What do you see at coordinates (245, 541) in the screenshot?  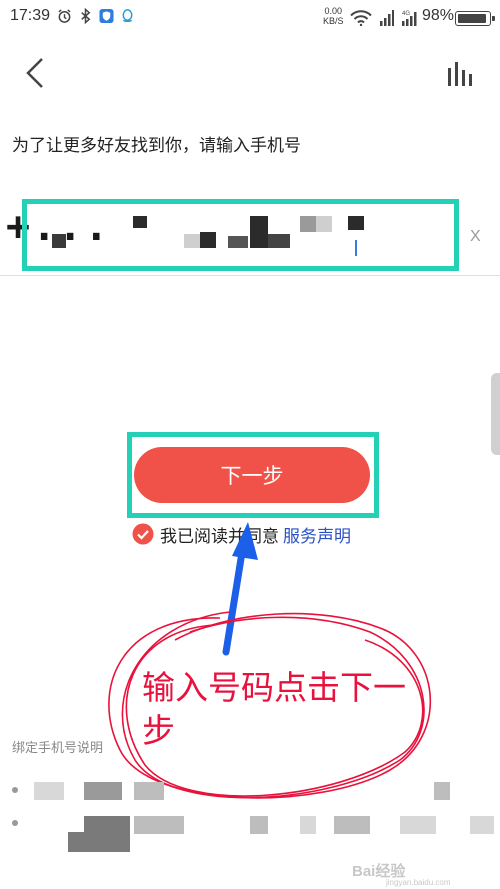 I see `arrow-head-icon` at bounding box center [245, 541].